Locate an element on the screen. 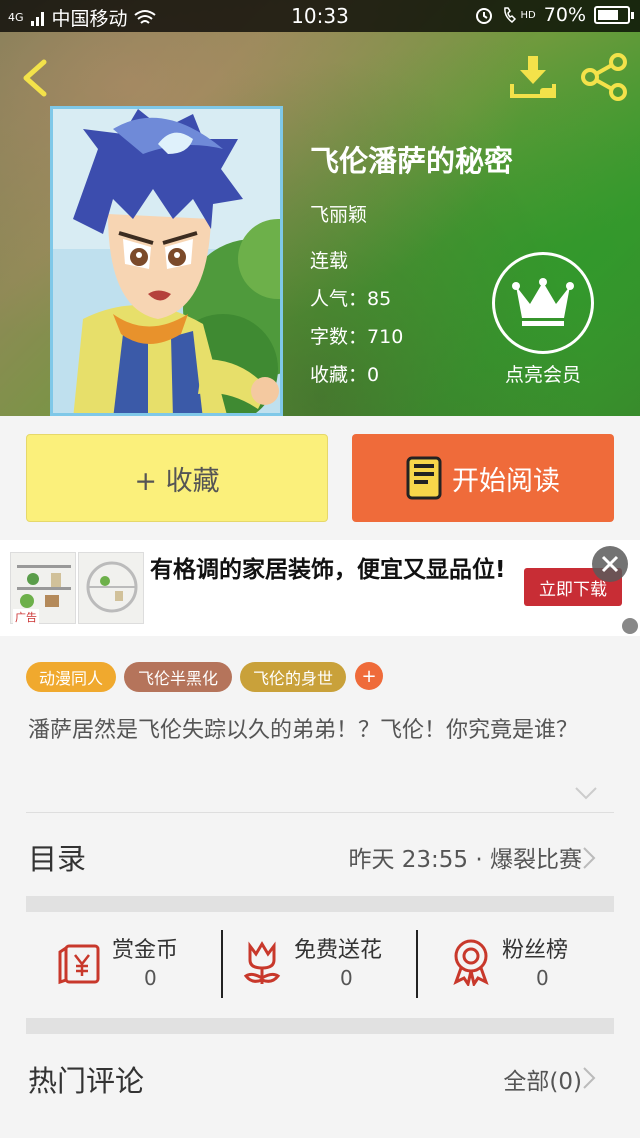  rewards-bar: 赏金币 0 免费送花 0 粉丝榜 0 is located at coordinates (320, 965).